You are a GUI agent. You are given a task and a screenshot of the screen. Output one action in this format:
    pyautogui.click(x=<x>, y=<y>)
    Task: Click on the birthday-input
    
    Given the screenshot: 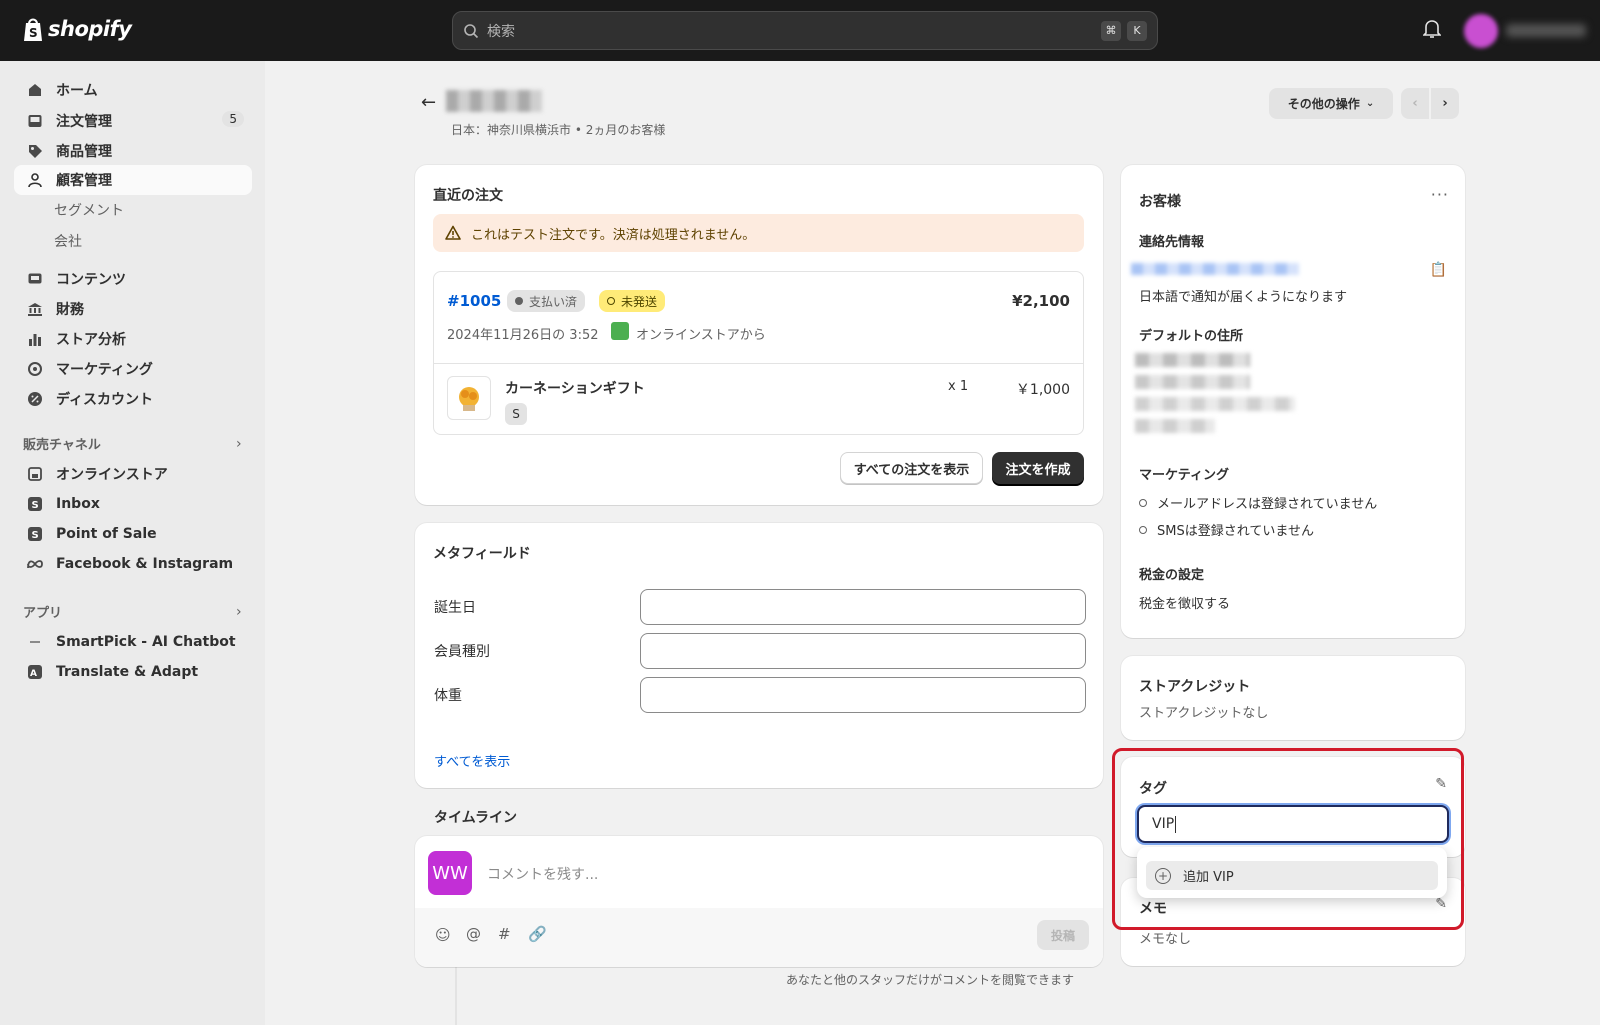 What is the action you would take?
    pyautogui.click(x=863, y=607)
    